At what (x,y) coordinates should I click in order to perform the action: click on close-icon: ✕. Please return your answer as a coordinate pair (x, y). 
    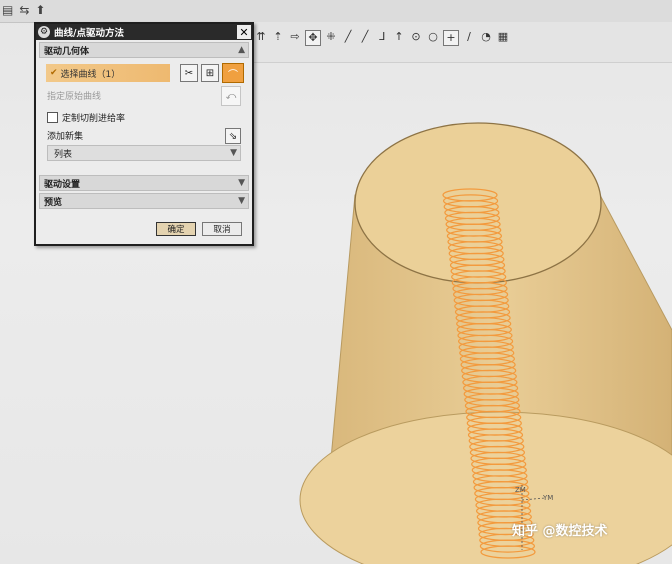
    Looking at the image, I should click on (244, 32).